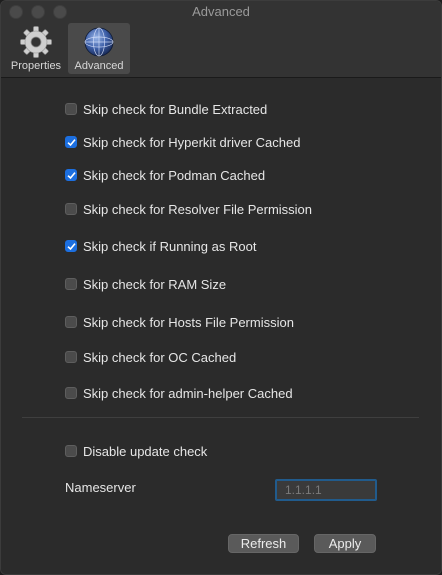  I want to click on skip-oc-cached-checkbox: Skip check for OC Cached, so click(150, 357).